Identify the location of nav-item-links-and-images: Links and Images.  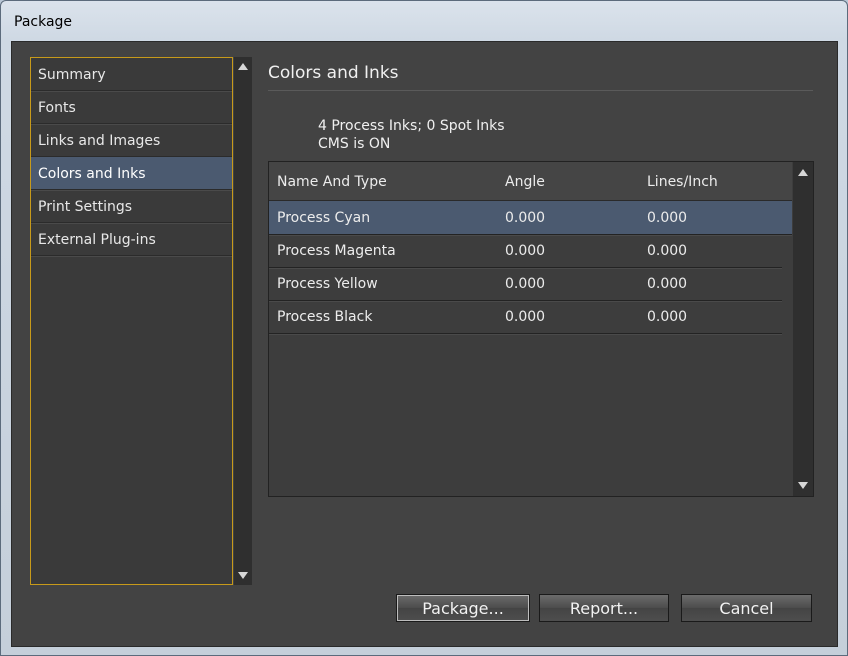
(131, 140).